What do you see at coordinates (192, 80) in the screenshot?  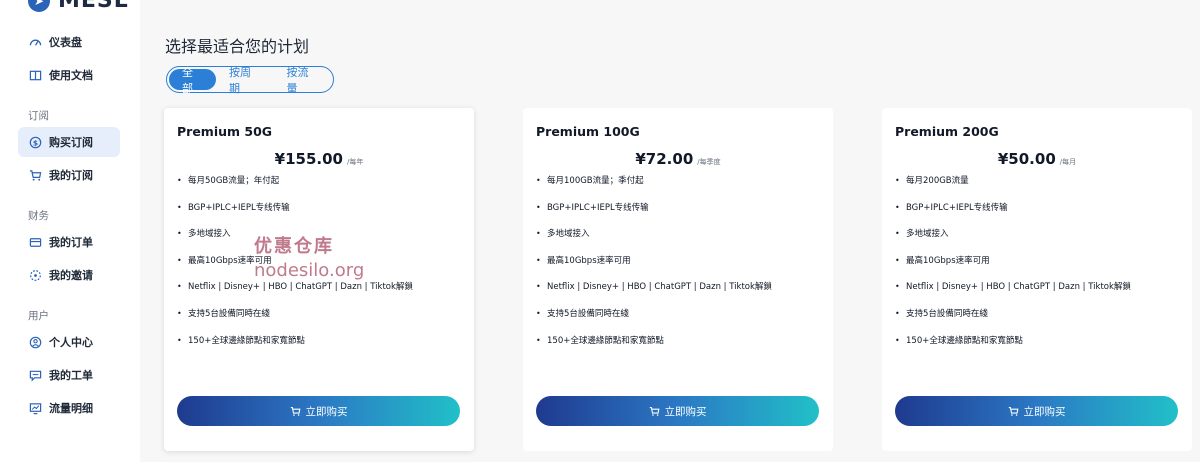 I see `tab-all: 全部` at bounding box center [192, 80].